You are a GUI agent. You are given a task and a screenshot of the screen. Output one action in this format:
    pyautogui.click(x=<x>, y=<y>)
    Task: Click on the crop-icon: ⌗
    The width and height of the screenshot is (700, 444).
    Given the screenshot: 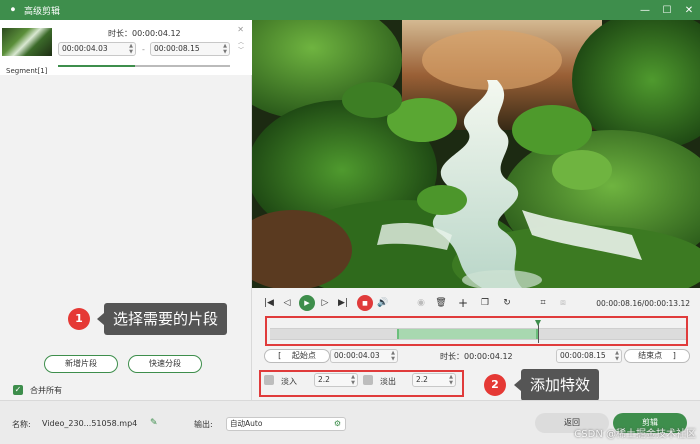 What is the action you would take?
    pyautogui.click(x=543, y=303)
    